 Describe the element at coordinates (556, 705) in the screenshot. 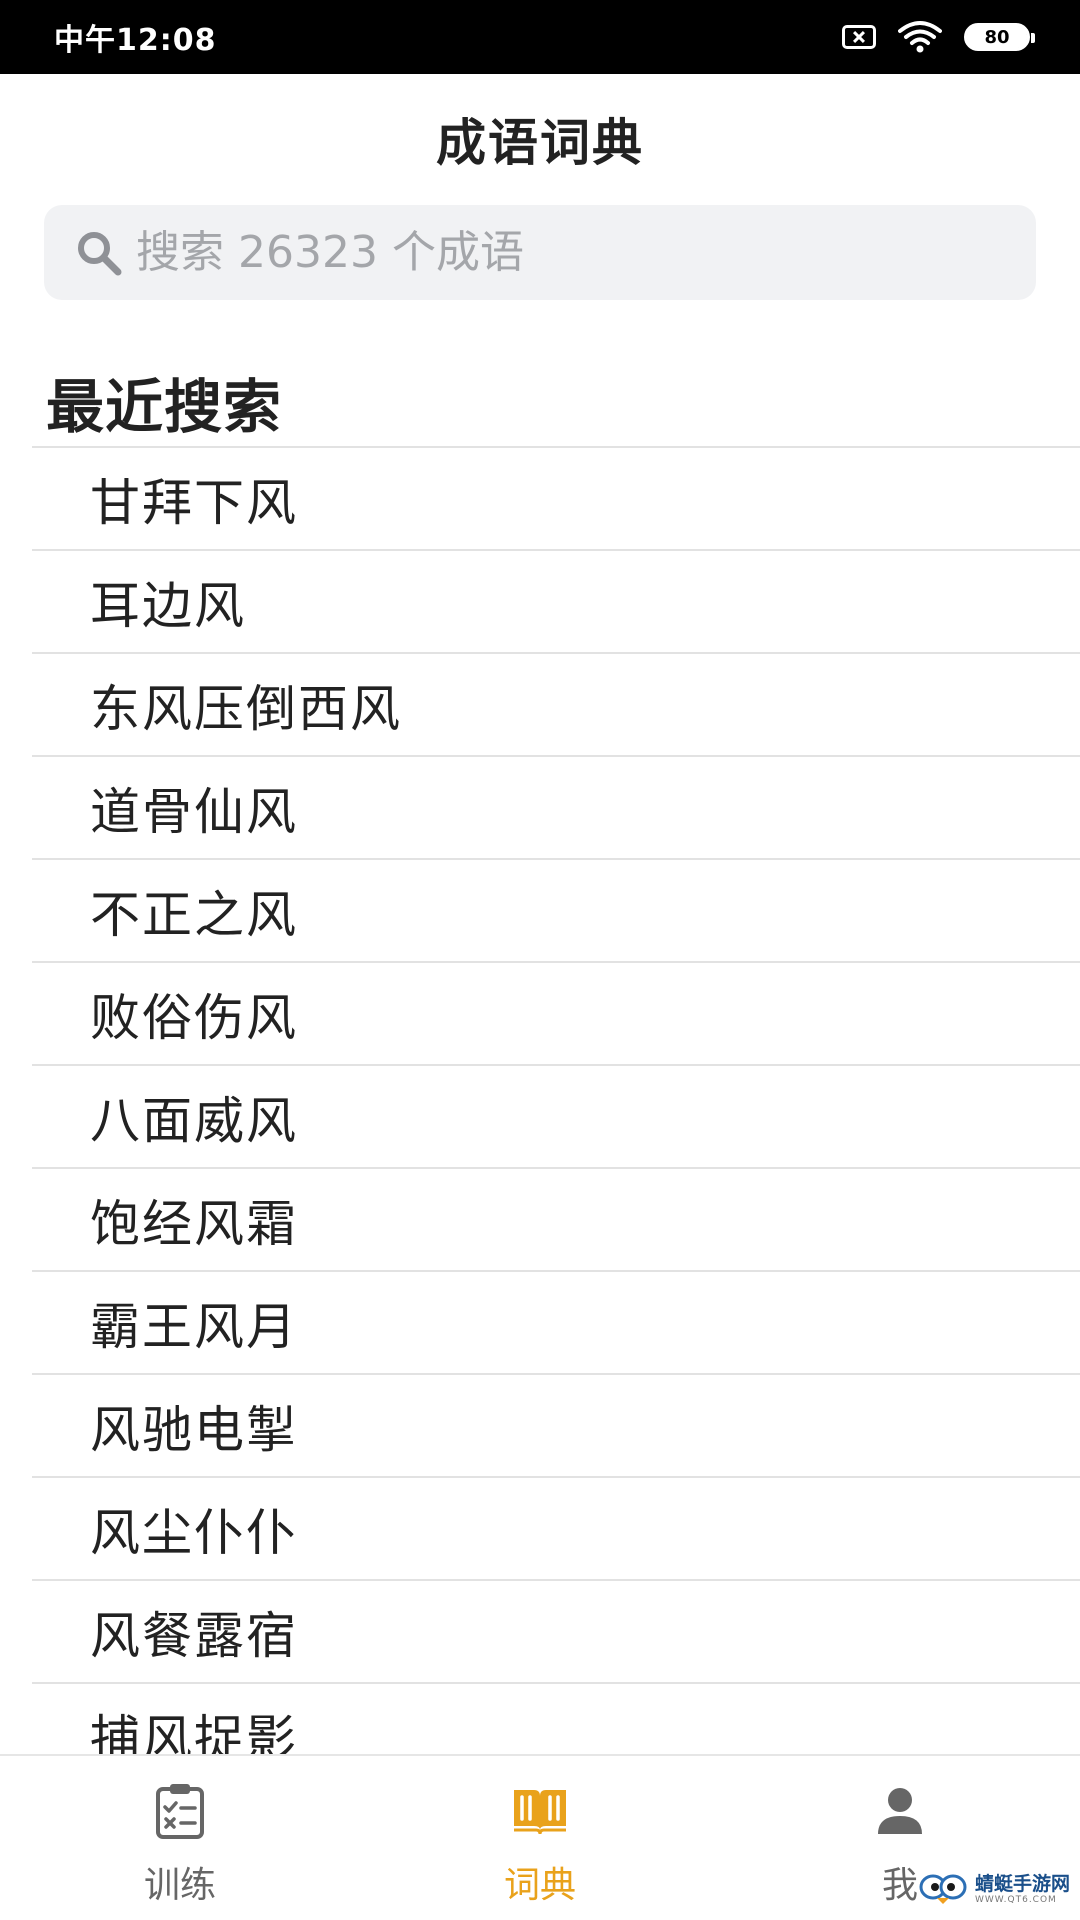

I see `recent-search-item: 东风压倒西风` at that location.